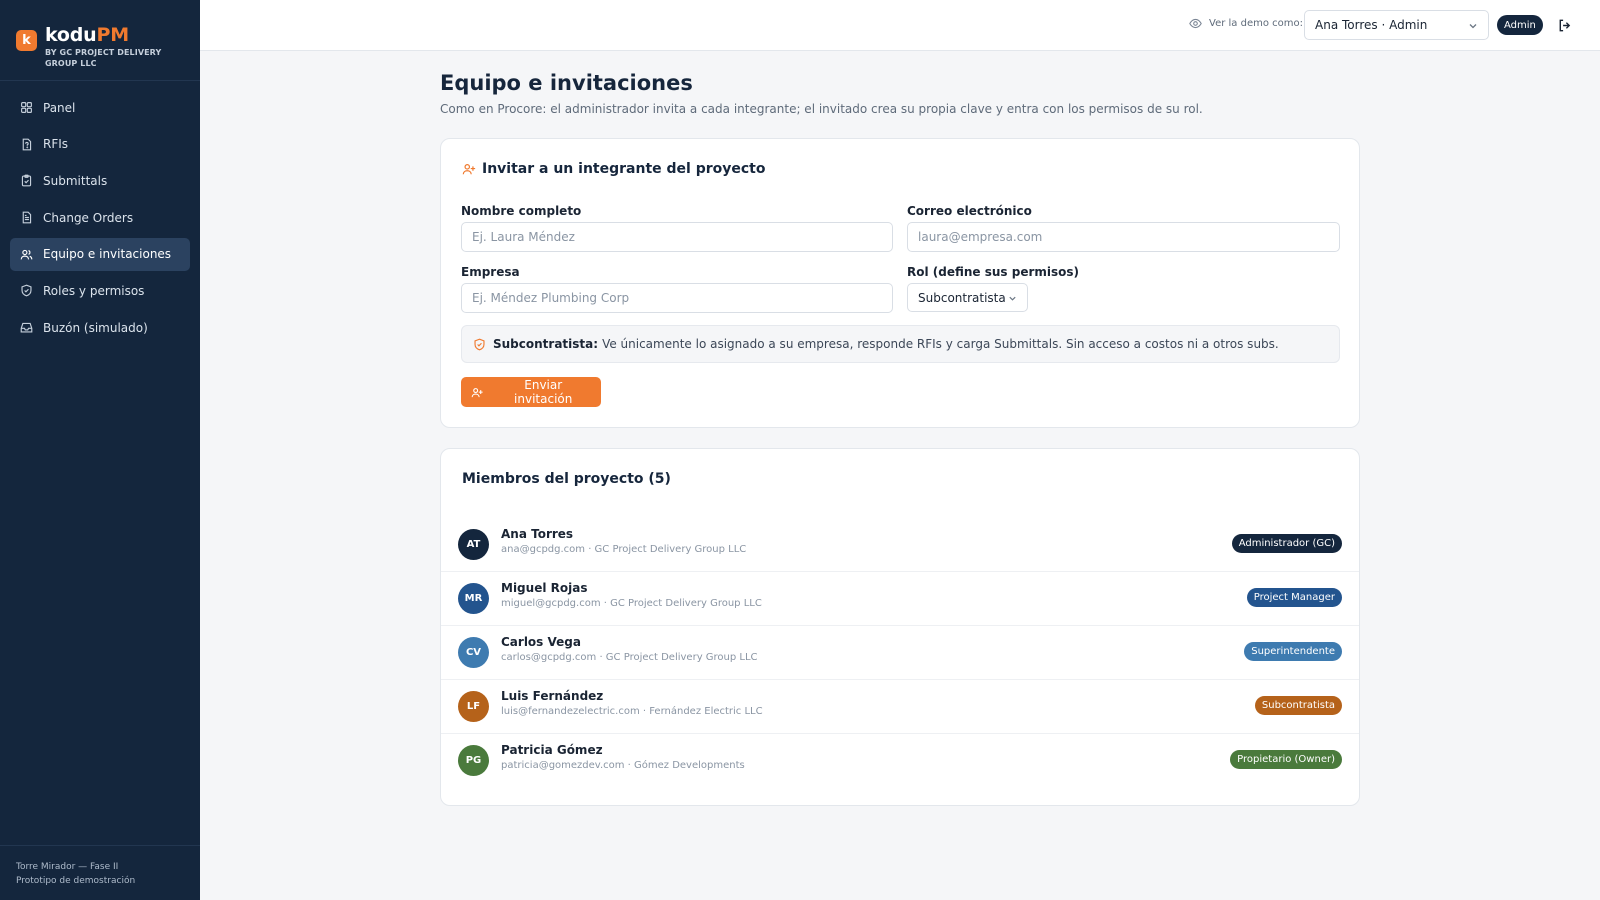 This screenshot has width=1600, height=900. I want to click on email-label: Correo electrónico, so click(969, 211).